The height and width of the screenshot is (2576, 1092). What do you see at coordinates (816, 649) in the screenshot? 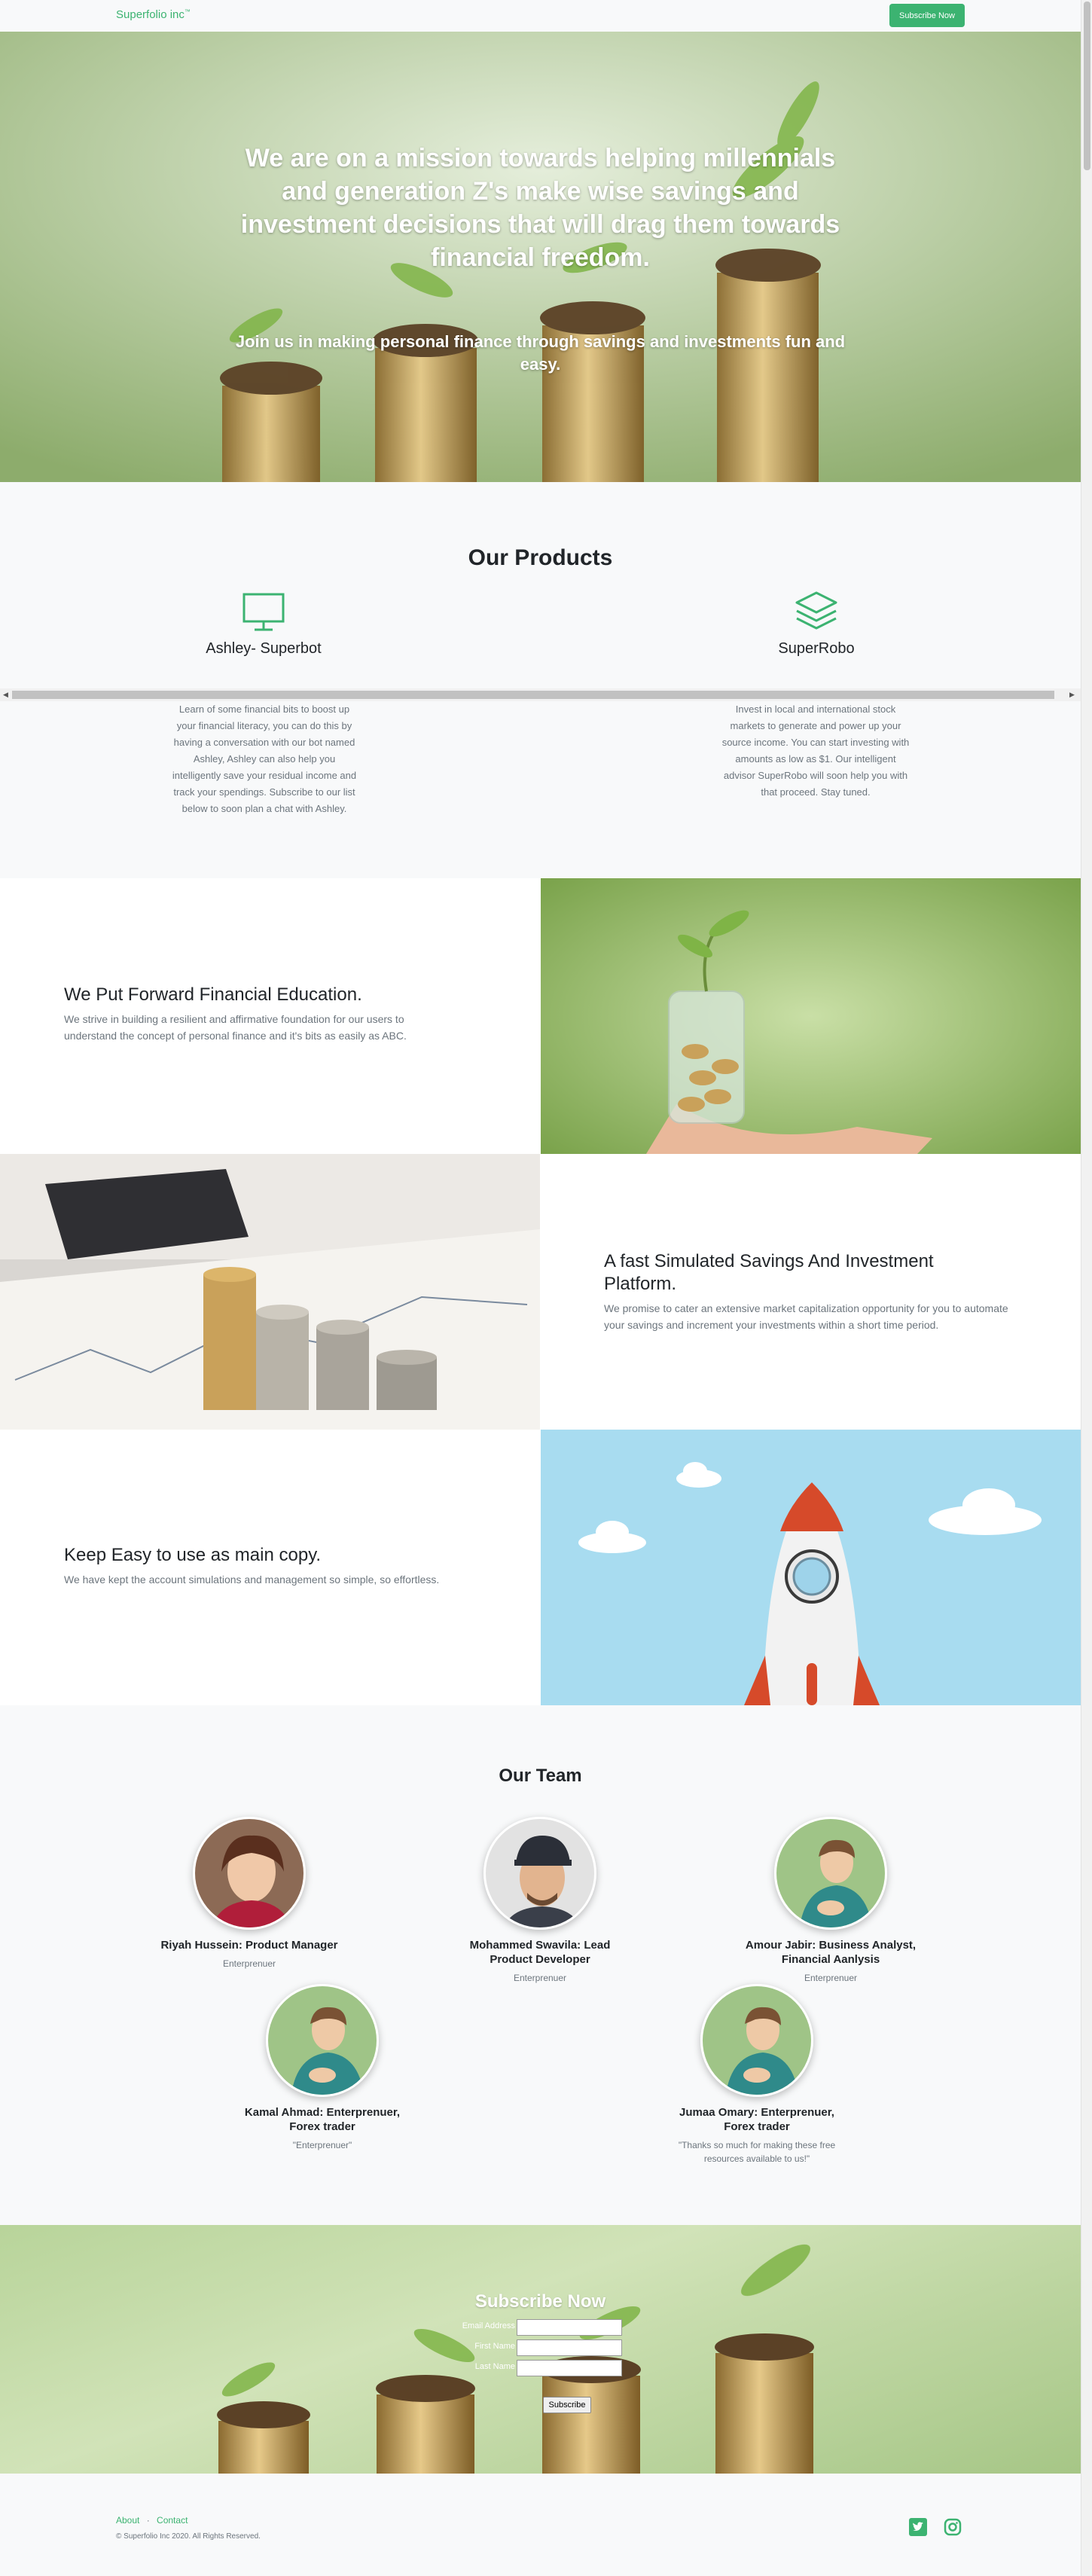
I see `product-title-superrobo: SuperRobo` at bounding box center [816, 649].